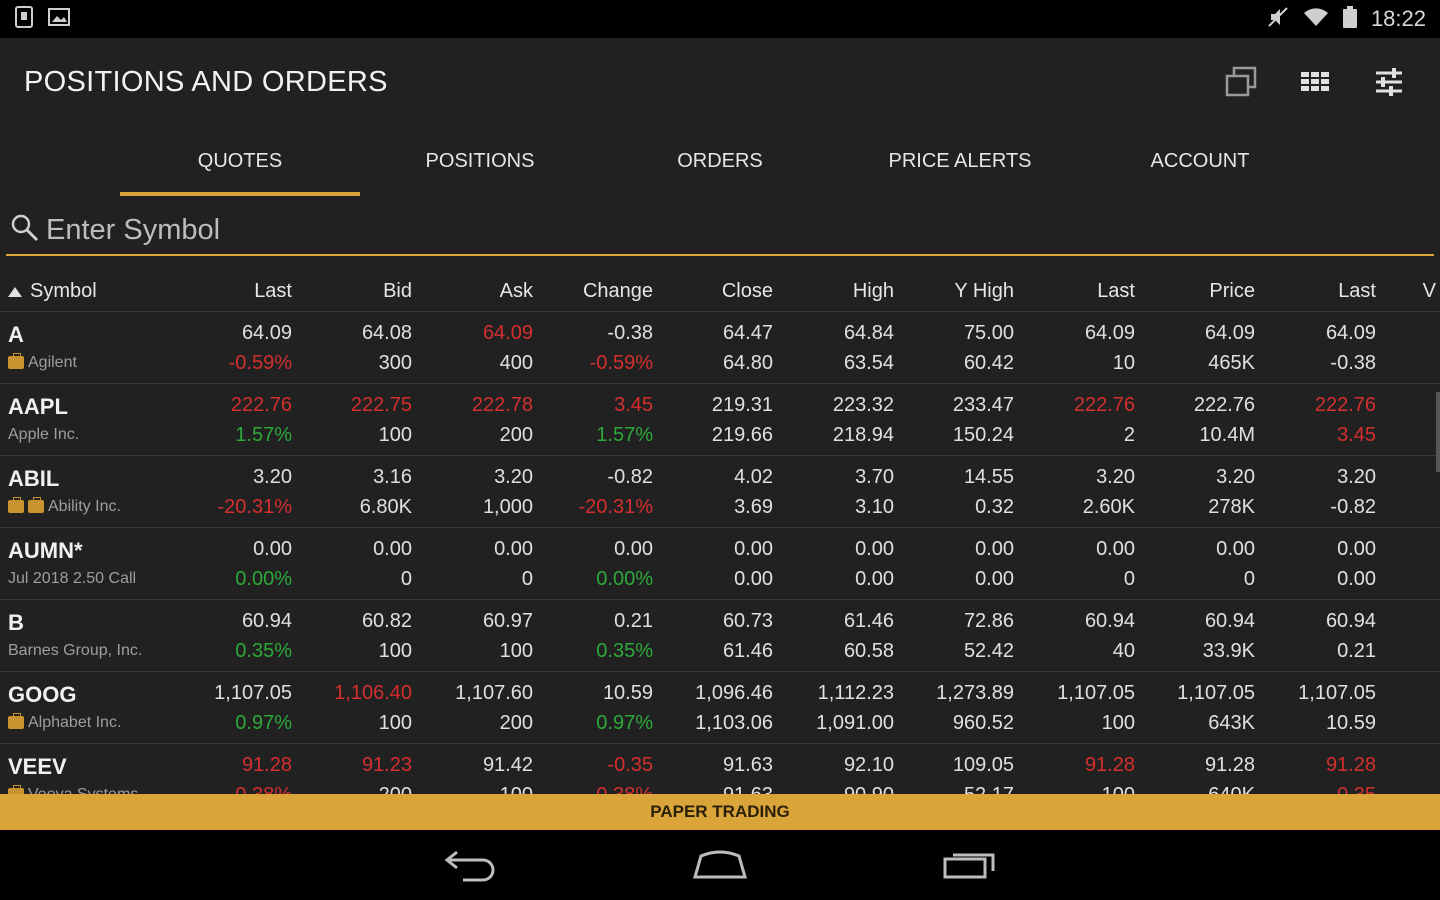 This screenshot has height=900, width=1440. I want to click on tab-price-alerts: PRICE ALERTS, so click(960, 161).